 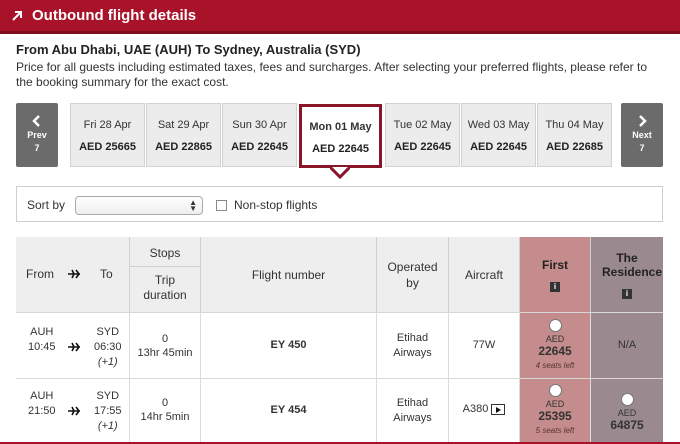 I want to click on play-icon, so click(x=498, y=409).